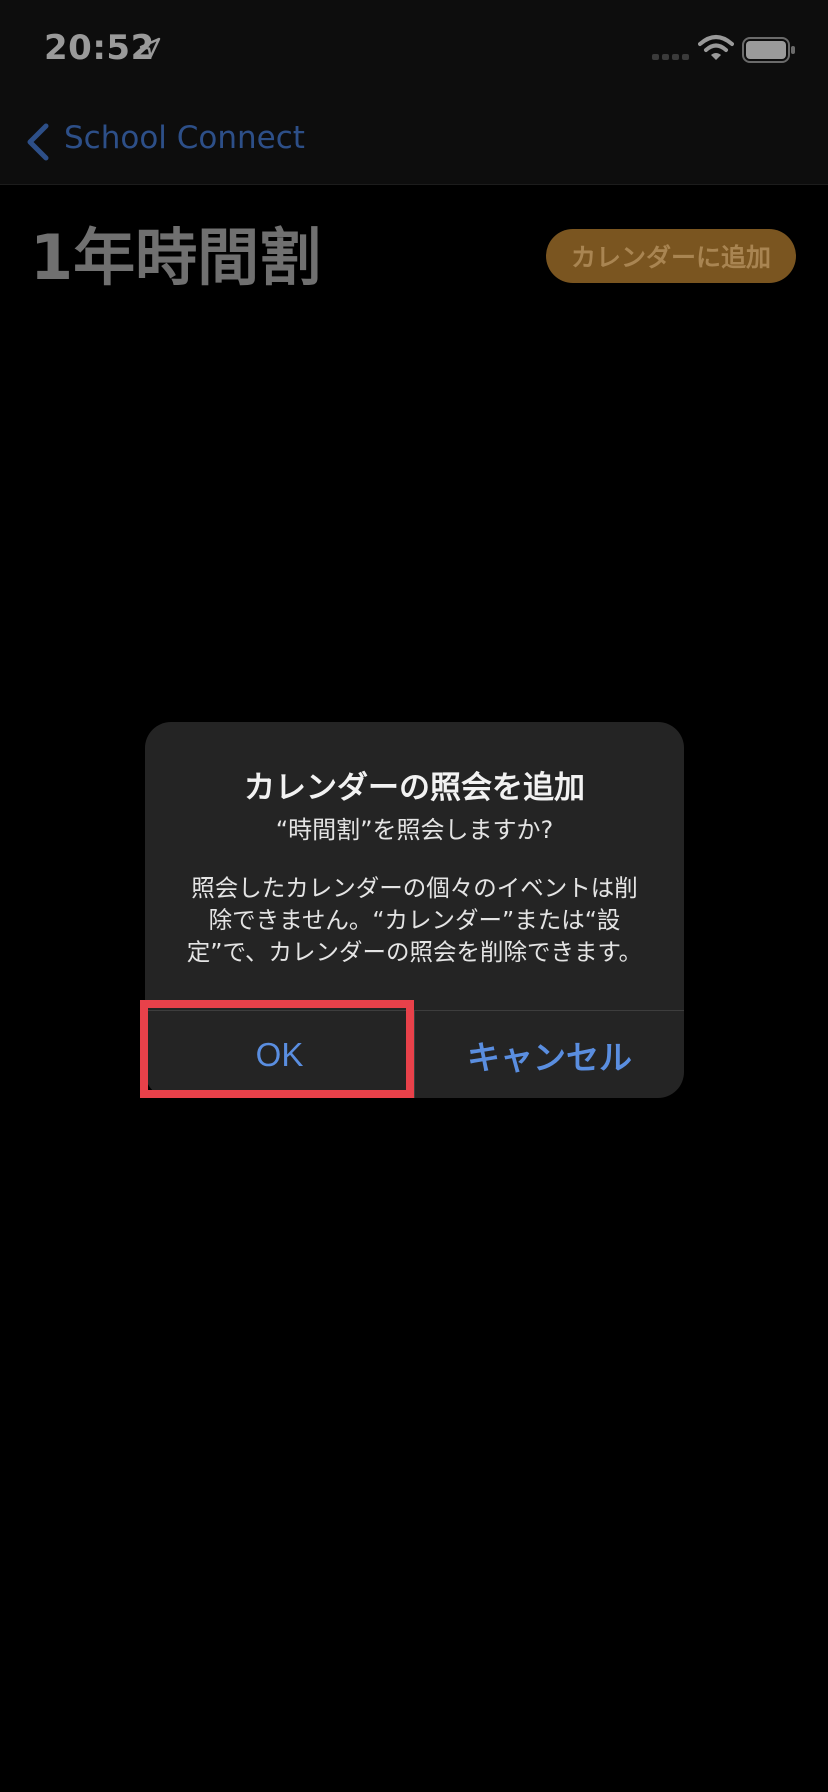 The width and height of the screenshot is (828, 1792). Describe the element at coordinates (670, 57) in the screenshot. I see `cell-signal-icon` at that location.